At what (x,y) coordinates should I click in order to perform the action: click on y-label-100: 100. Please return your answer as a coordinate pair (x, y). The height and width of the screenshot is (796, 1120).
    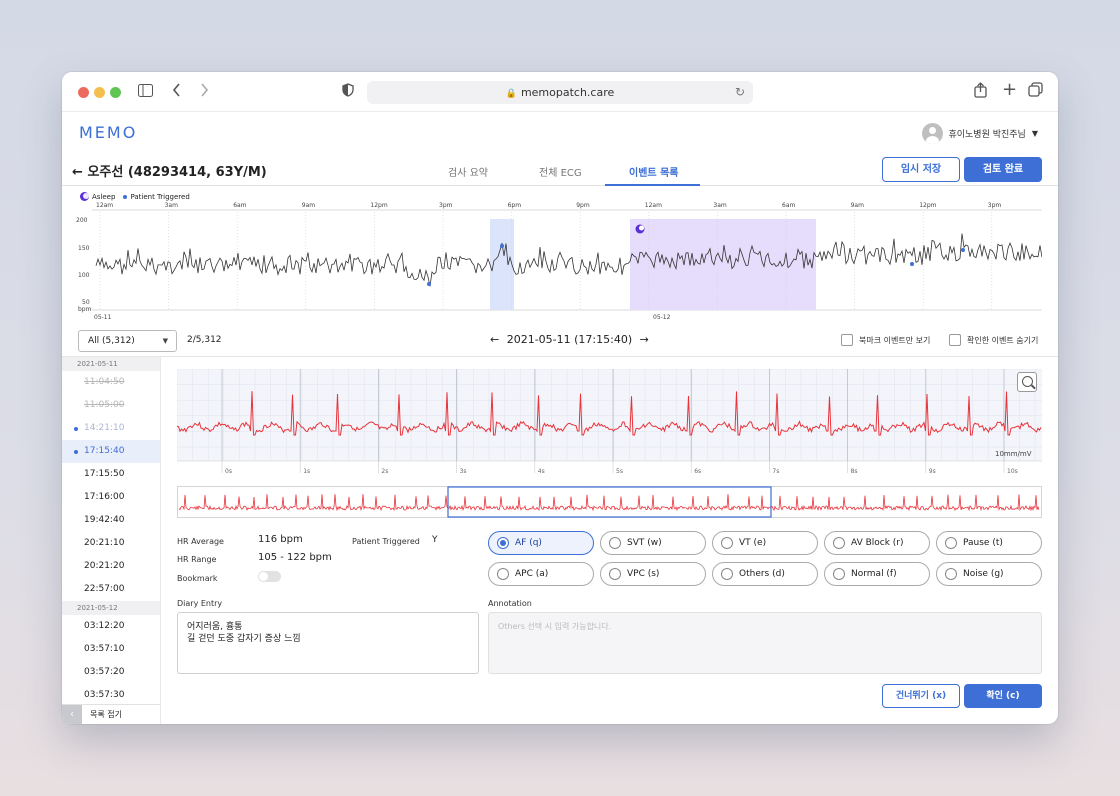
    Looking at the image, I should click on (84, 275).